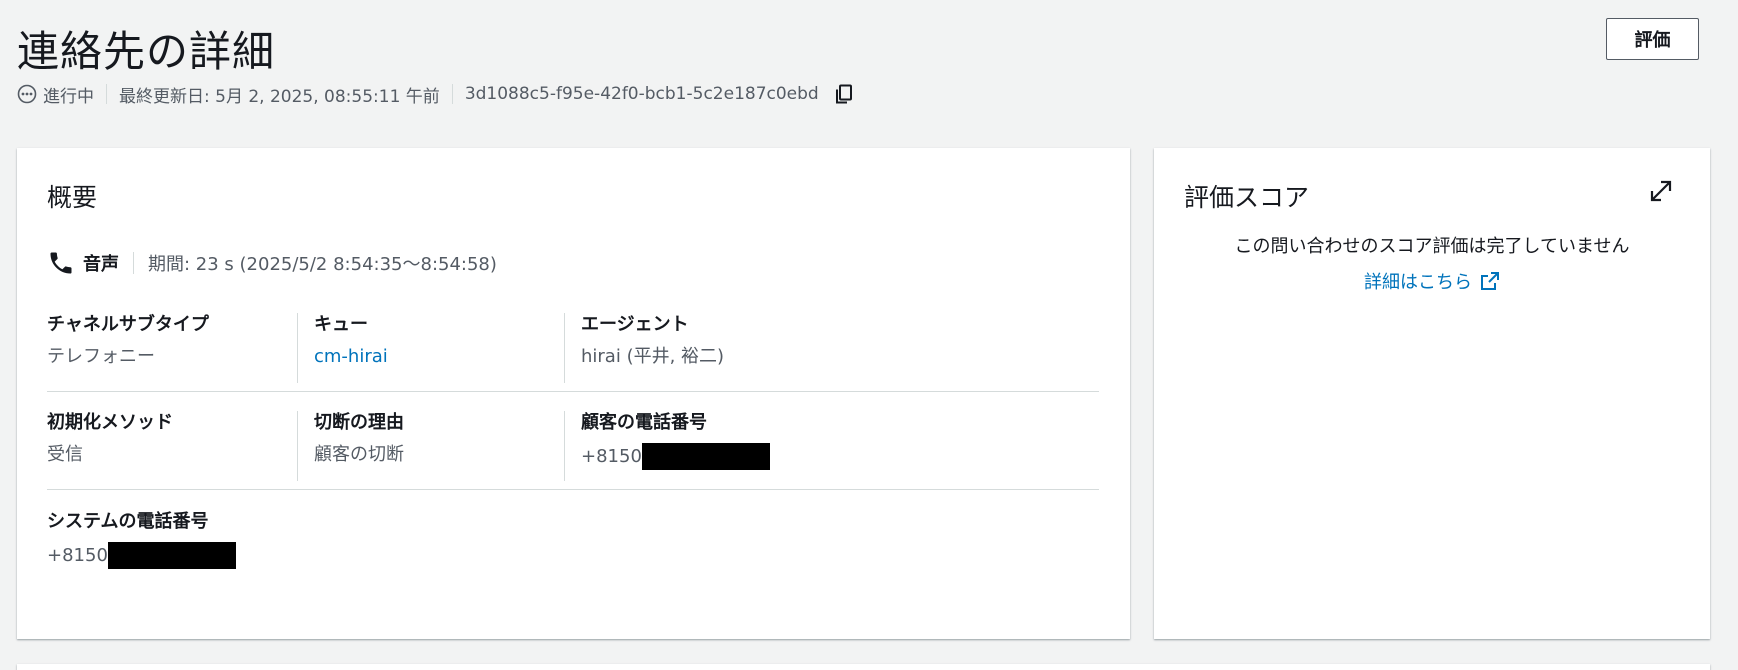 This screenshot has width=1738, height=670. I want to click on external-link-icon, so click(1490, 281).